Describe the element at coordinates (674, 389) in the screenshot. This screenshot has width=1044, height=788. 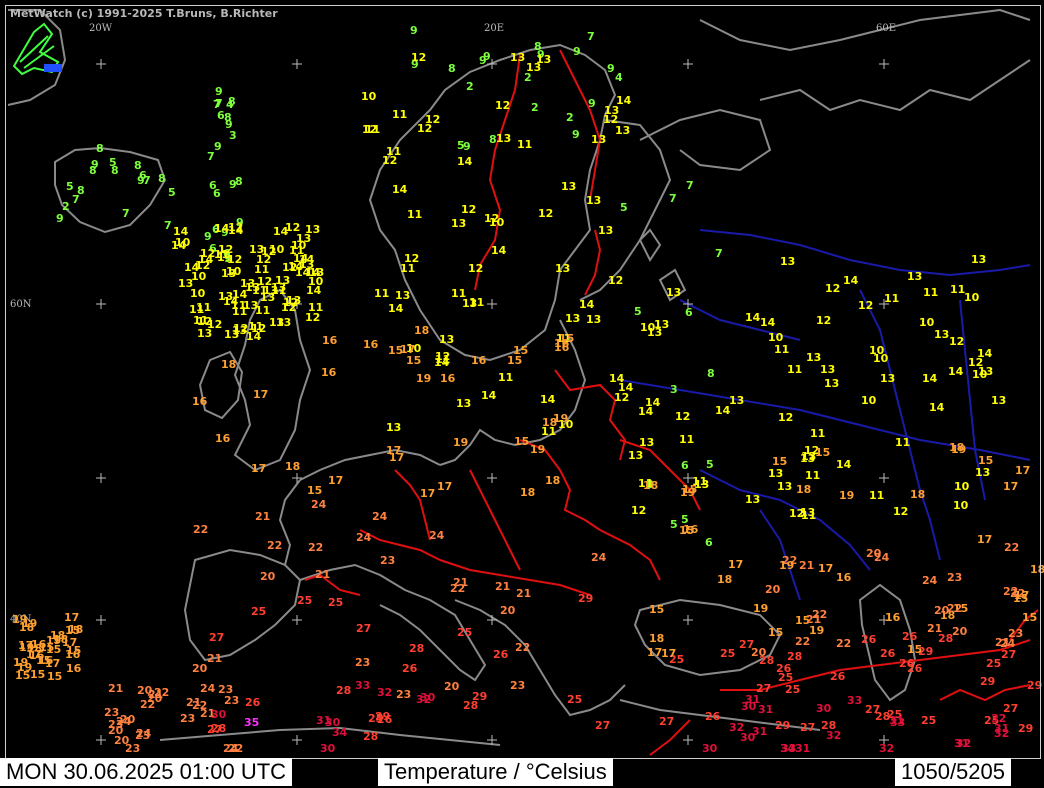
I see `temperature-value: 3` at that location.